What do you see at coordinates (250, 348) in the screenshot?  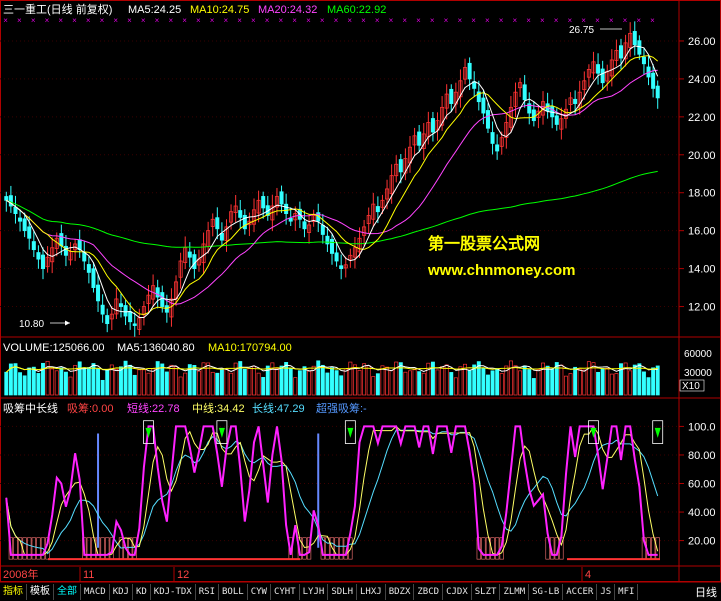 I see `volume-ma10-readout: MA10:170794.00` at bounding box center [250, 348].